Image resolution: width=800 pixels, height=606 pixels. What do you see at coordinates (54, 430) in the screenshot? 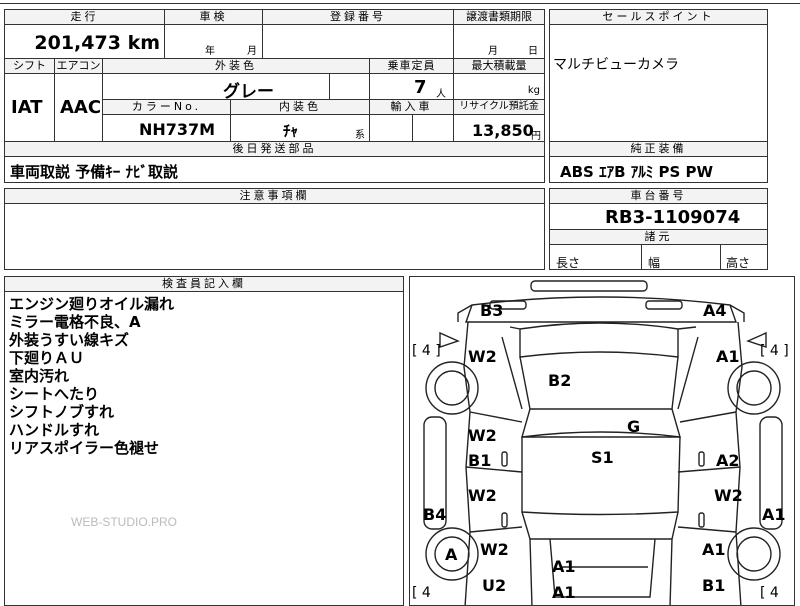
I see `inspector-line: ハンドルすれ` at bounding box center [54, 430].